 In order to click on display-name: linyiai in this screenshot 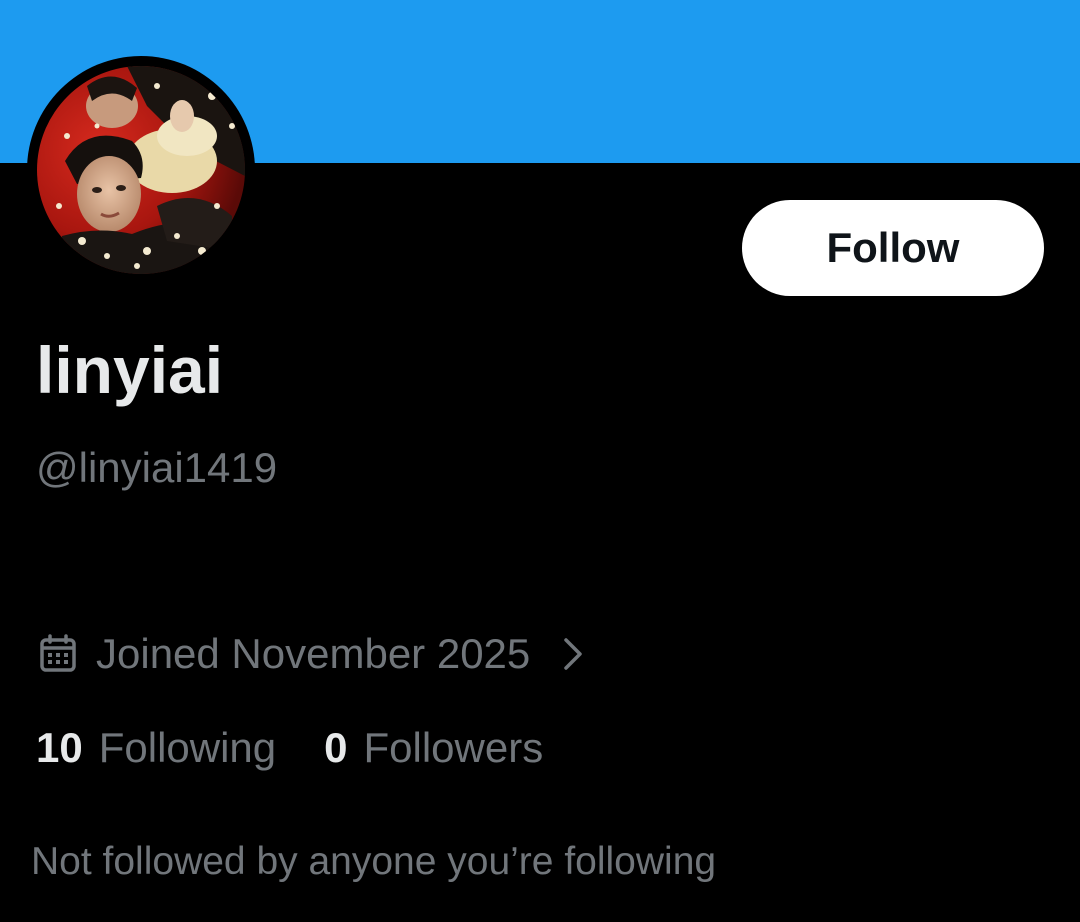, I will do `click(130, 370)`.